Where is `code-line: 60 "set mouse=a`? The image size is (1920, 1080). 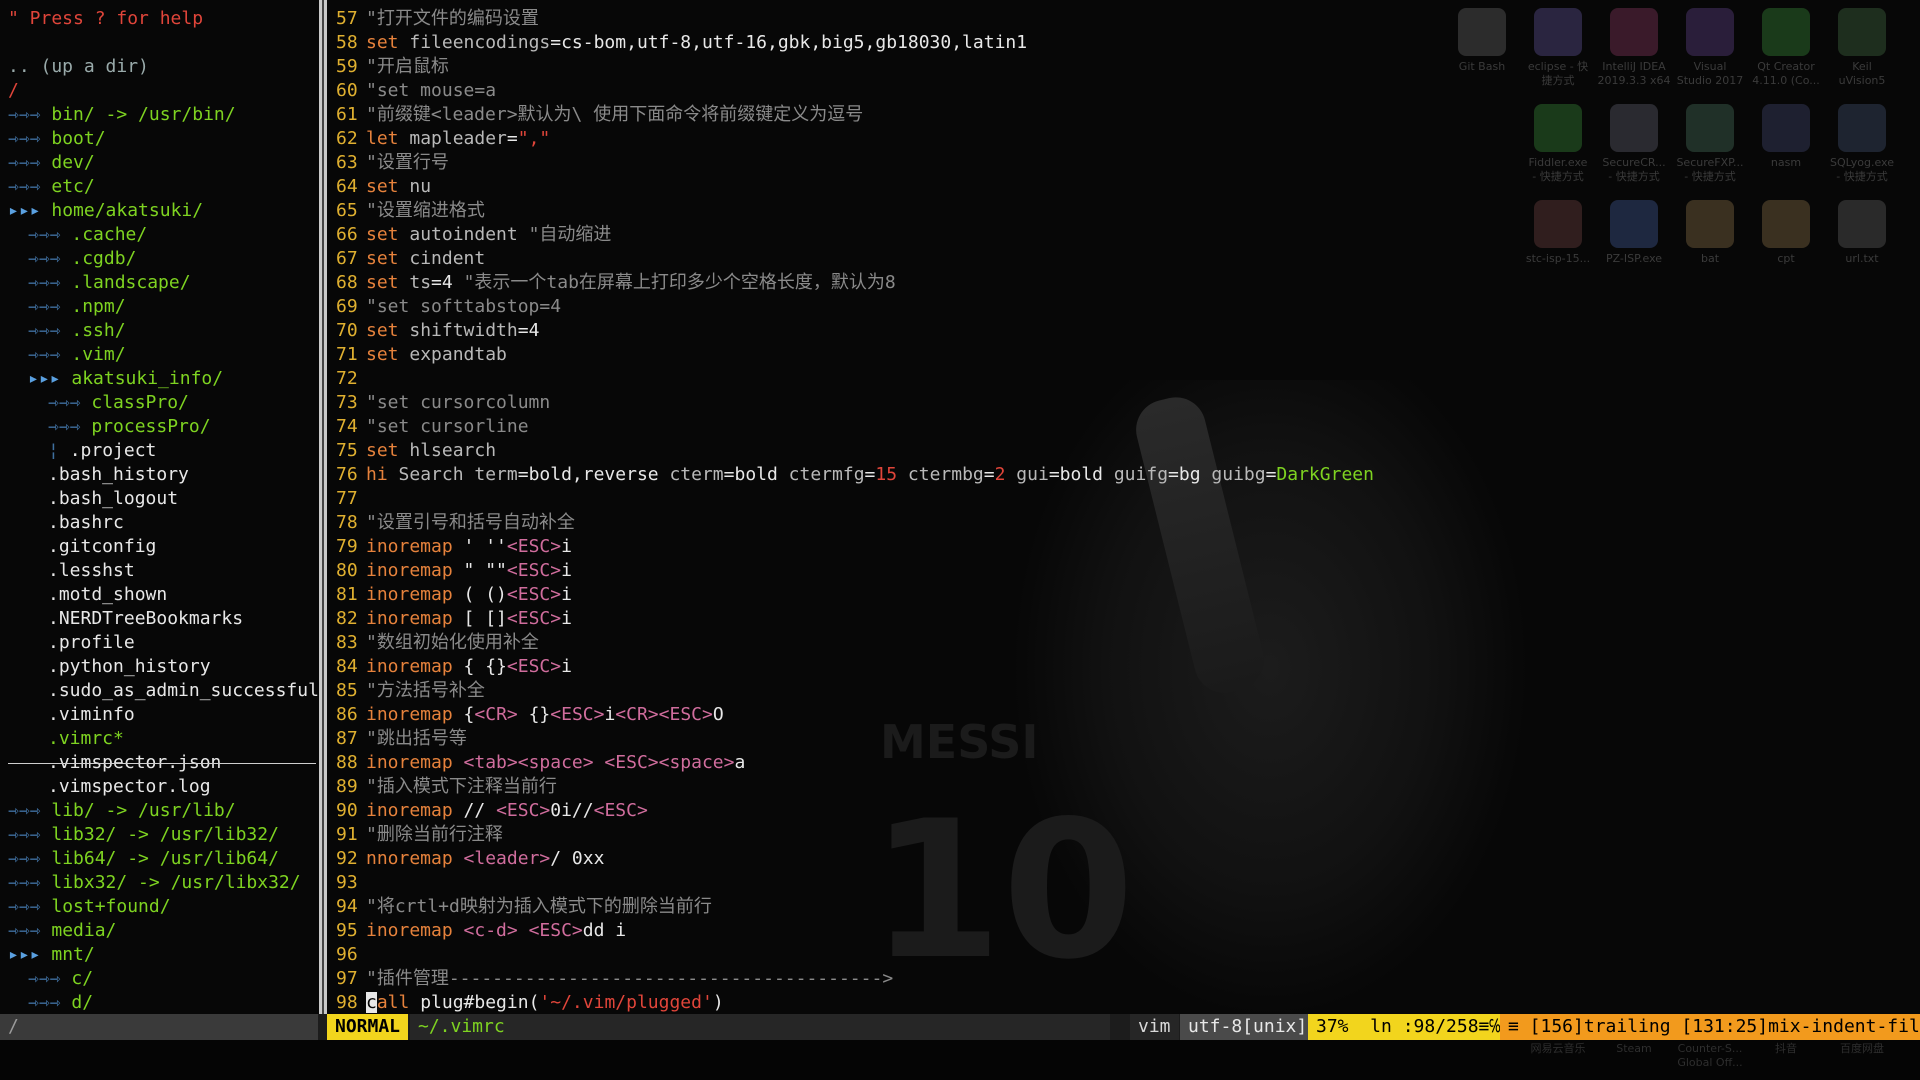
code-line: 60 "set mouse=a is located at coordinates (416, 91).